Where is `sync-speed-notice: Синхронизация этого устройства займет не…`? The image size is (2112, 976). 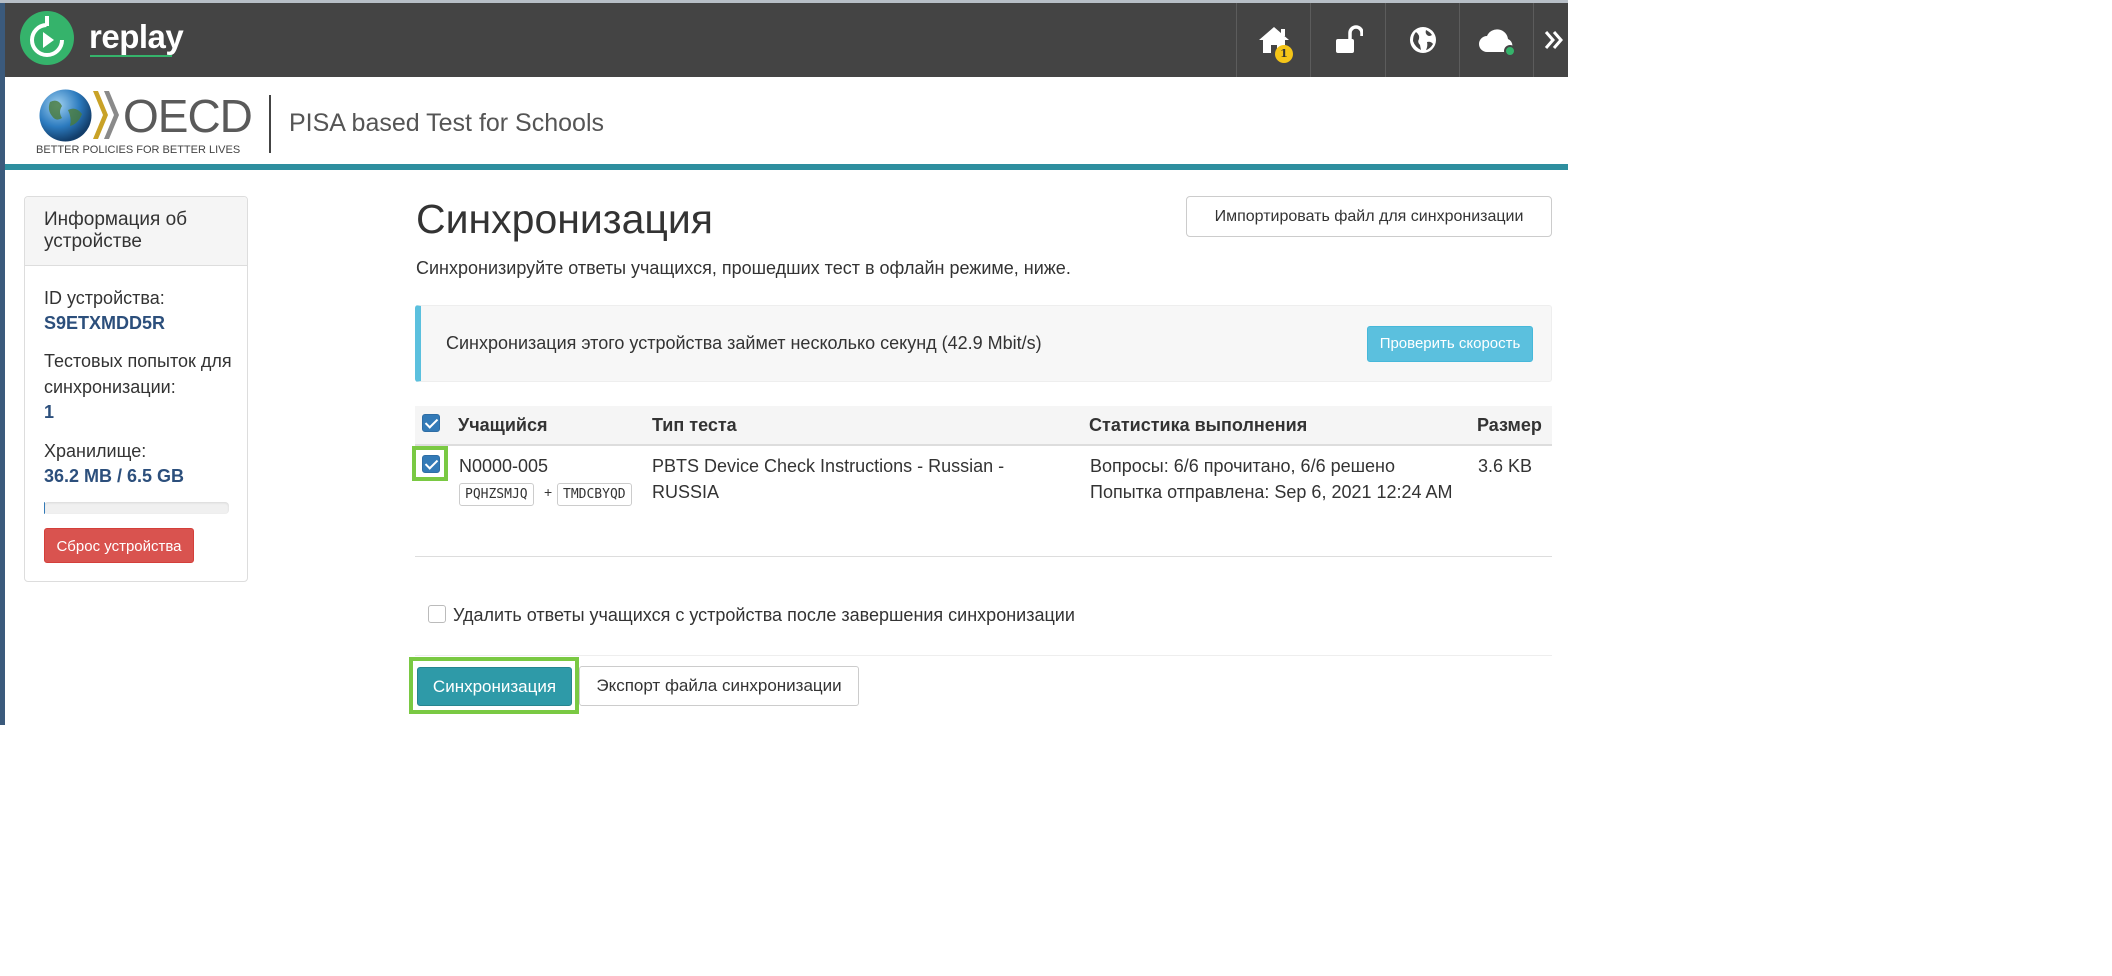
sync-speed-notice: Синхронизация этого устройства займет не… is located at coordinates (744, 343).